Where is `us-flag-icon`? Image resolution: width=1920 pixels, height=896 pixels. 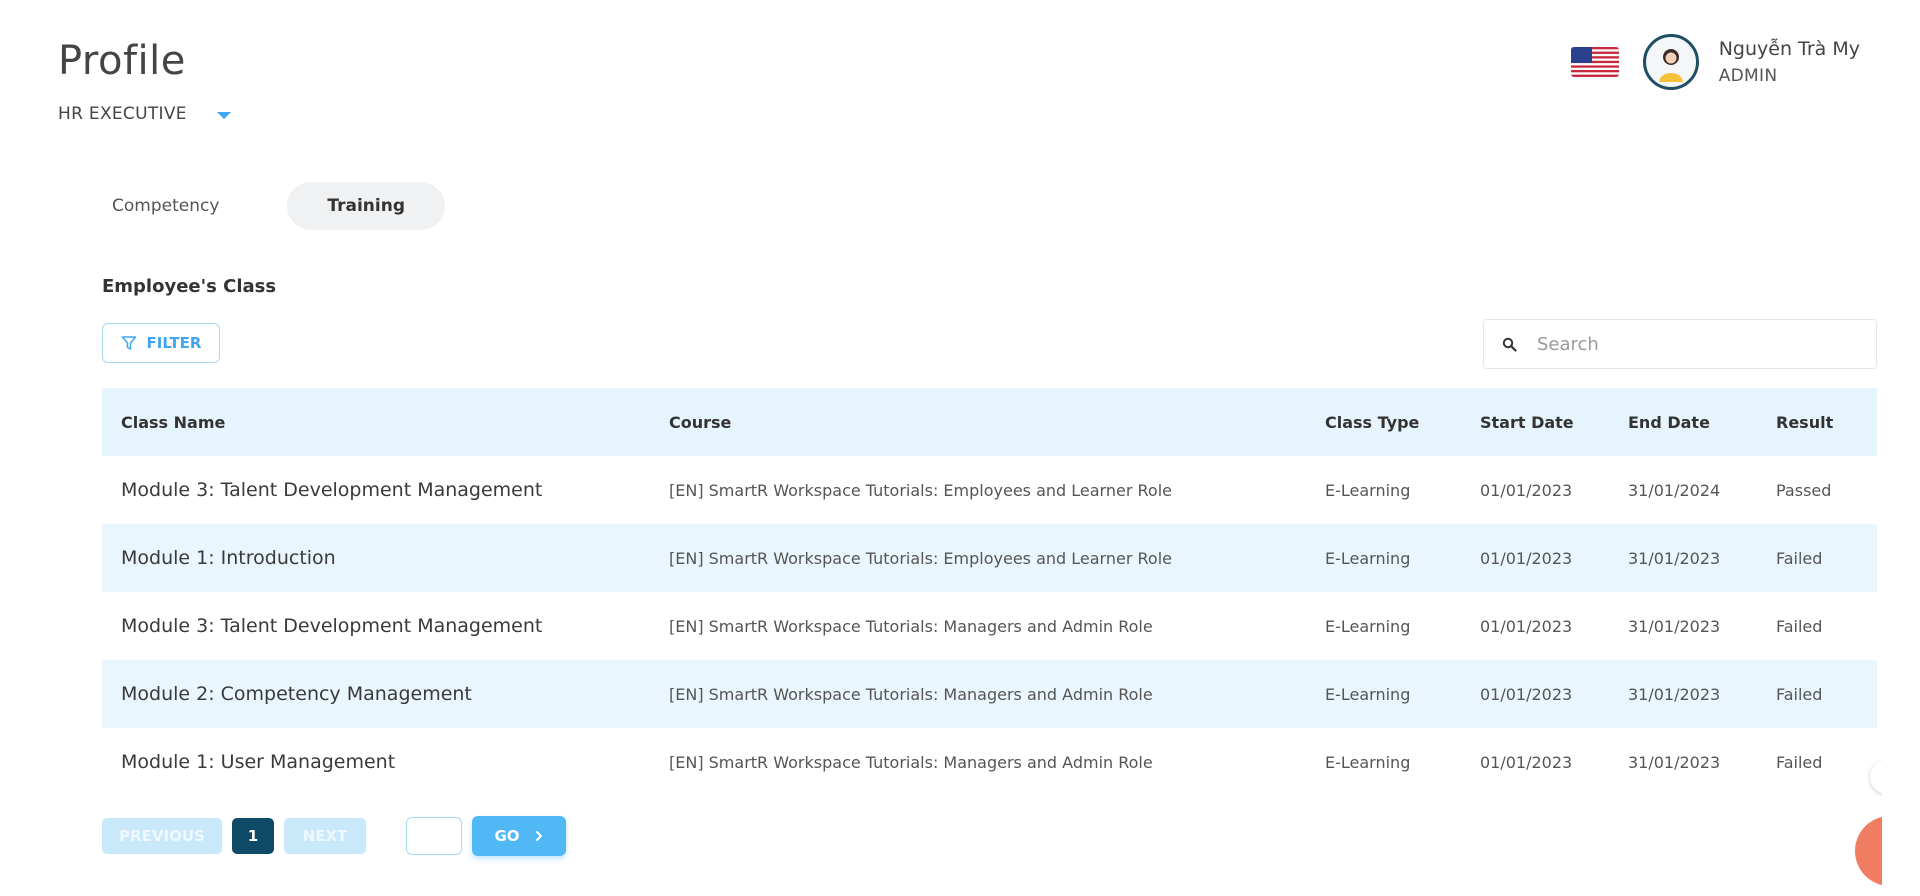 us-flag-icon is located at coordinates (1594, 62).